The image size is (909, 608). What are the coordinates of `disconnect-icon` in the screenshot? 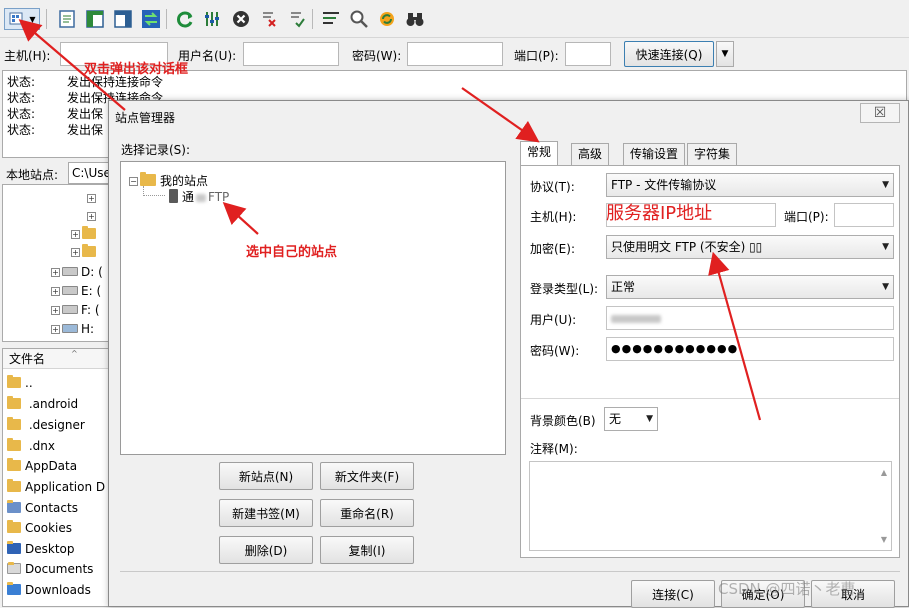 It's located at (269, 19).